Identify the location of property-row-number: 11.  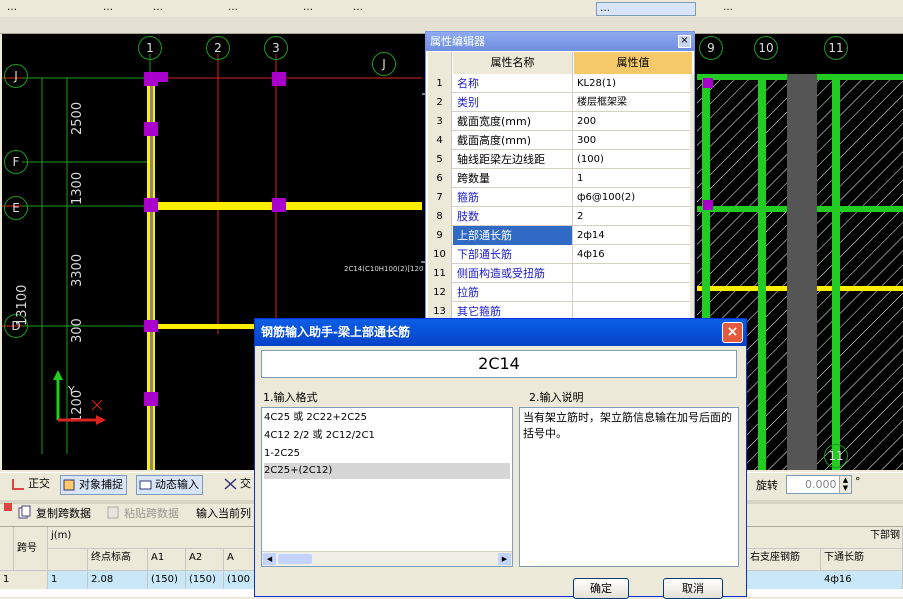
(440, 273).